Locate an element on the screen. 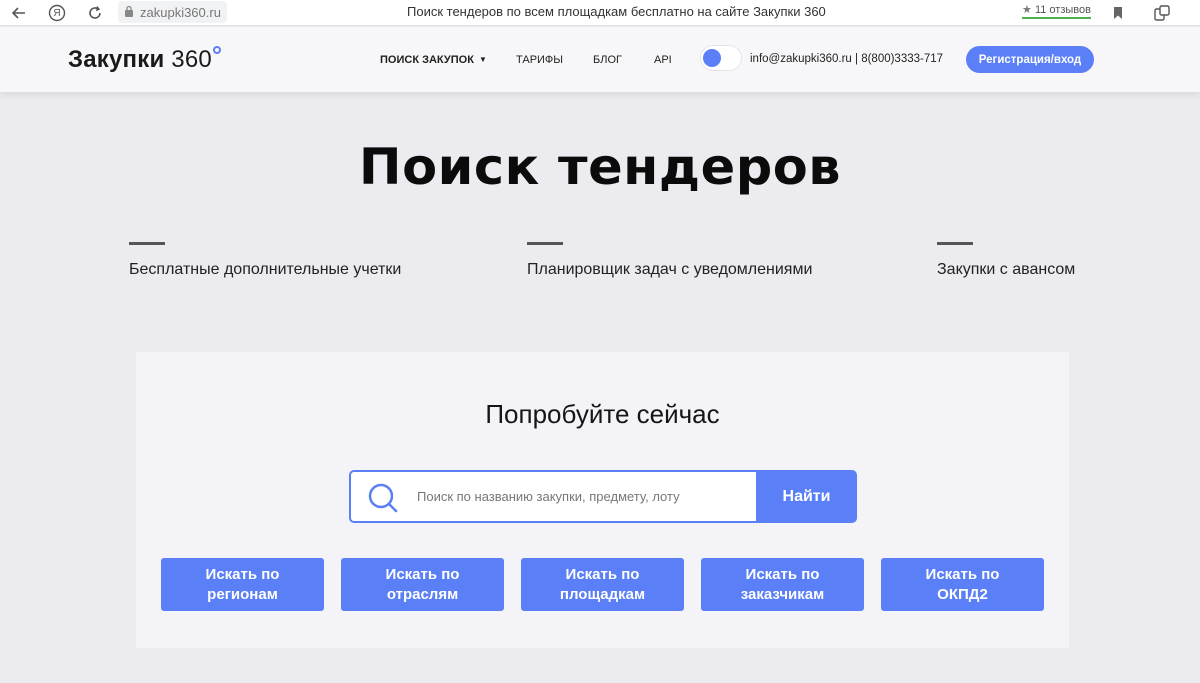 The width and height of the screenshot is (1200, 683). contacts-text: info@zakupki360.ru | 8(800)3333-717 is located at coordinates (847, 59).